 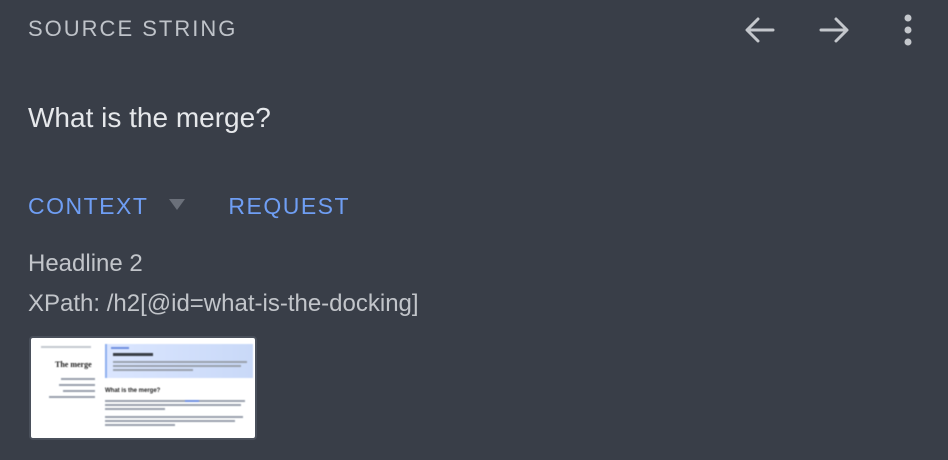 I want to click on arrow-left-icon, so click(x=760, y=30).